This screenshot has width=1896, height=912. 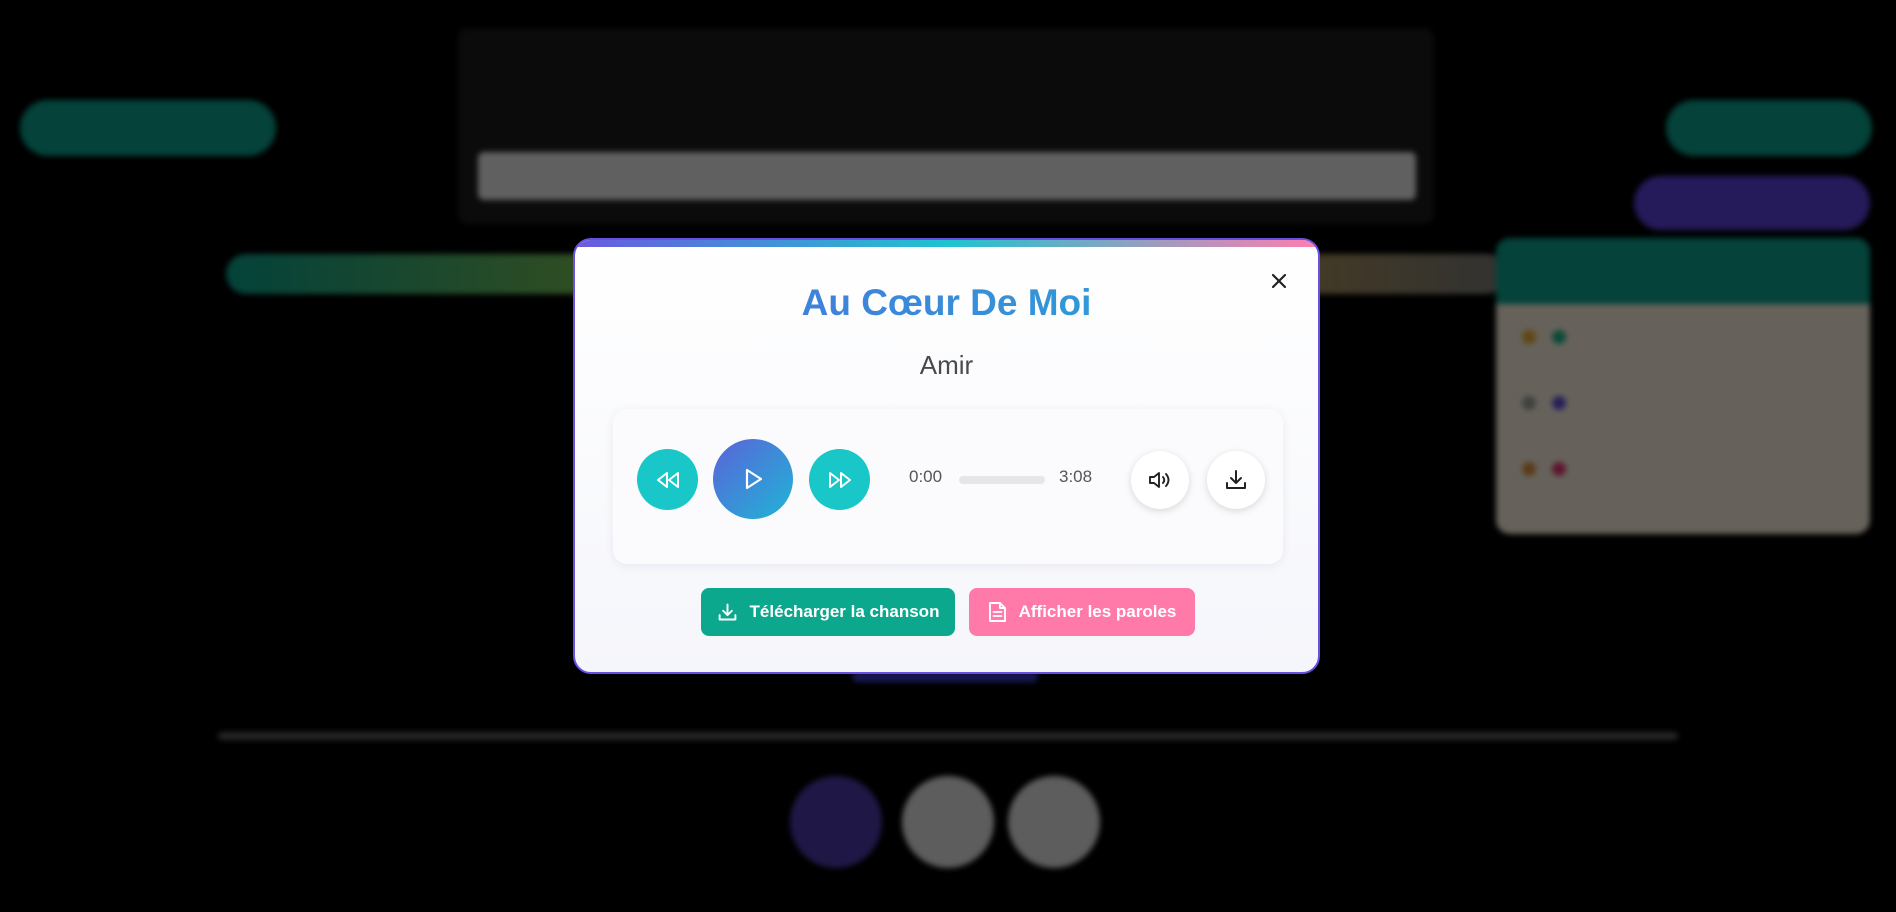 I want to click on volume-button, so click(x=1160, y=480).